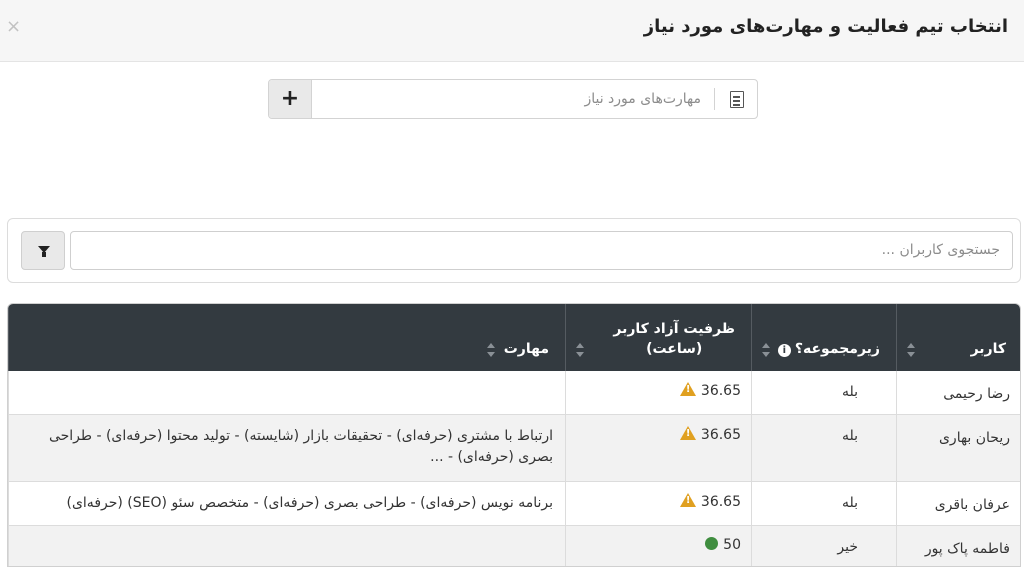  What do you see at coordinates (714, 99) in the screenshot?
I see `divider` at bounding box center [714, 99].